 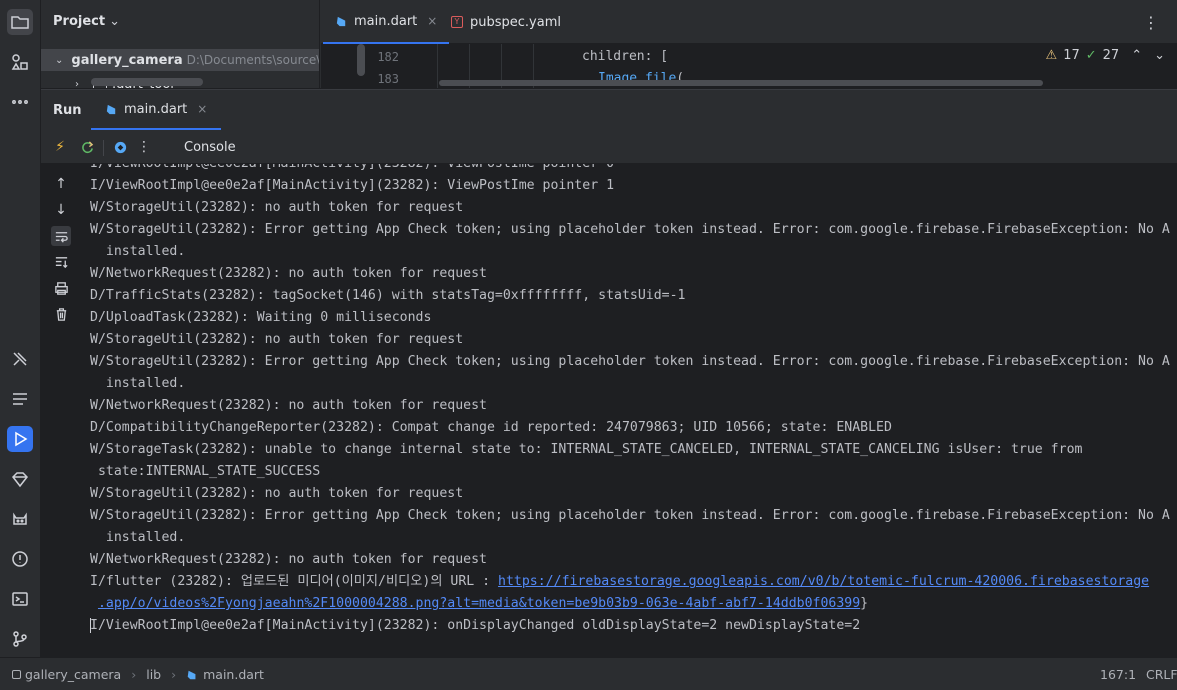 I want to click on inspections-widget: ⚠ 17 ✓ 27 ⌃ ⌄, so click(x=1105, y=55).